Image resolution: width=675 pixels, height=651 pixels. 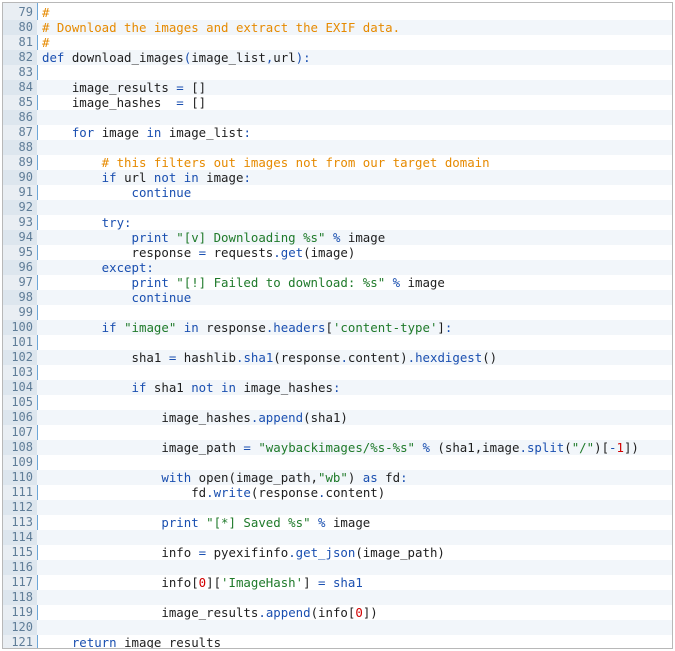 I want to click on code-token: -, so click(x=613, y=447).